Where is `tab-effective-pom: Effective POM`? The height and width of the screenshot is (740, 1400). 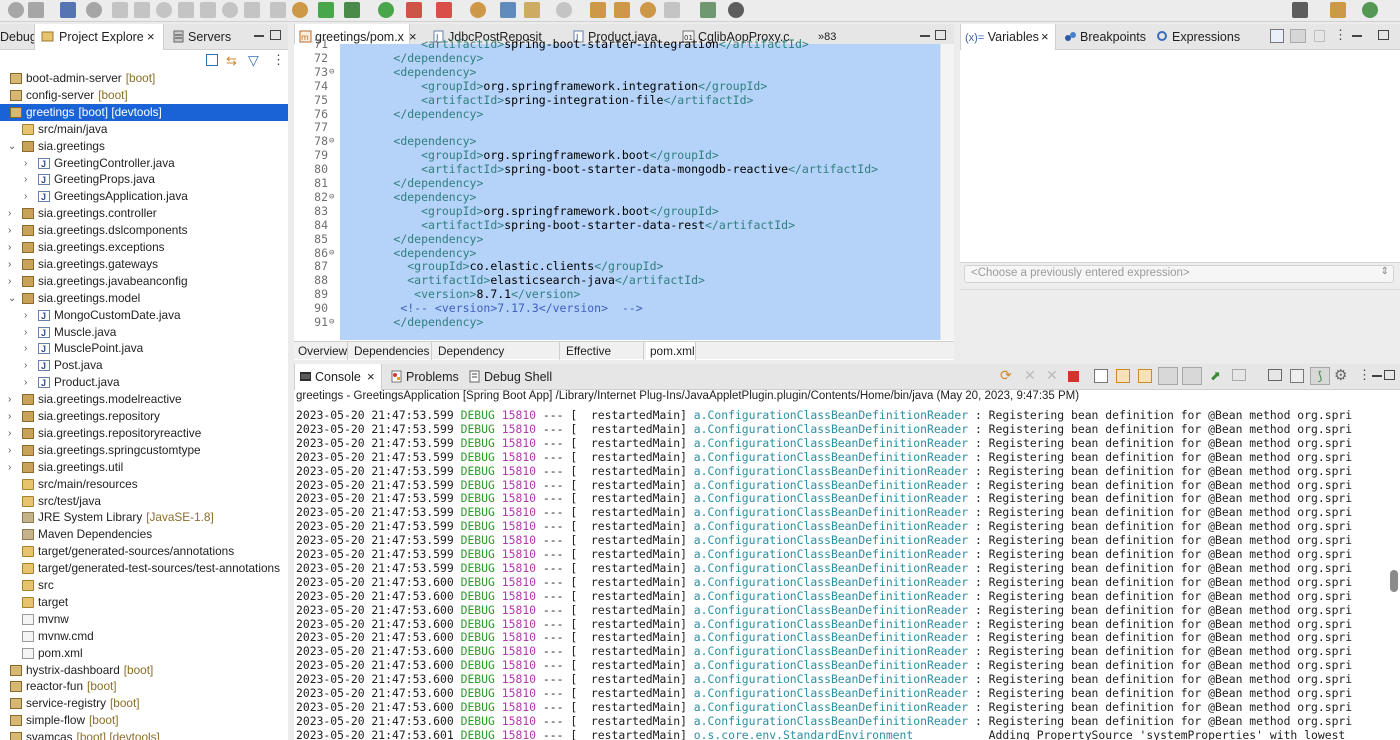 tab-effective-pom: Effective POM is located at coordinates (603, 351).